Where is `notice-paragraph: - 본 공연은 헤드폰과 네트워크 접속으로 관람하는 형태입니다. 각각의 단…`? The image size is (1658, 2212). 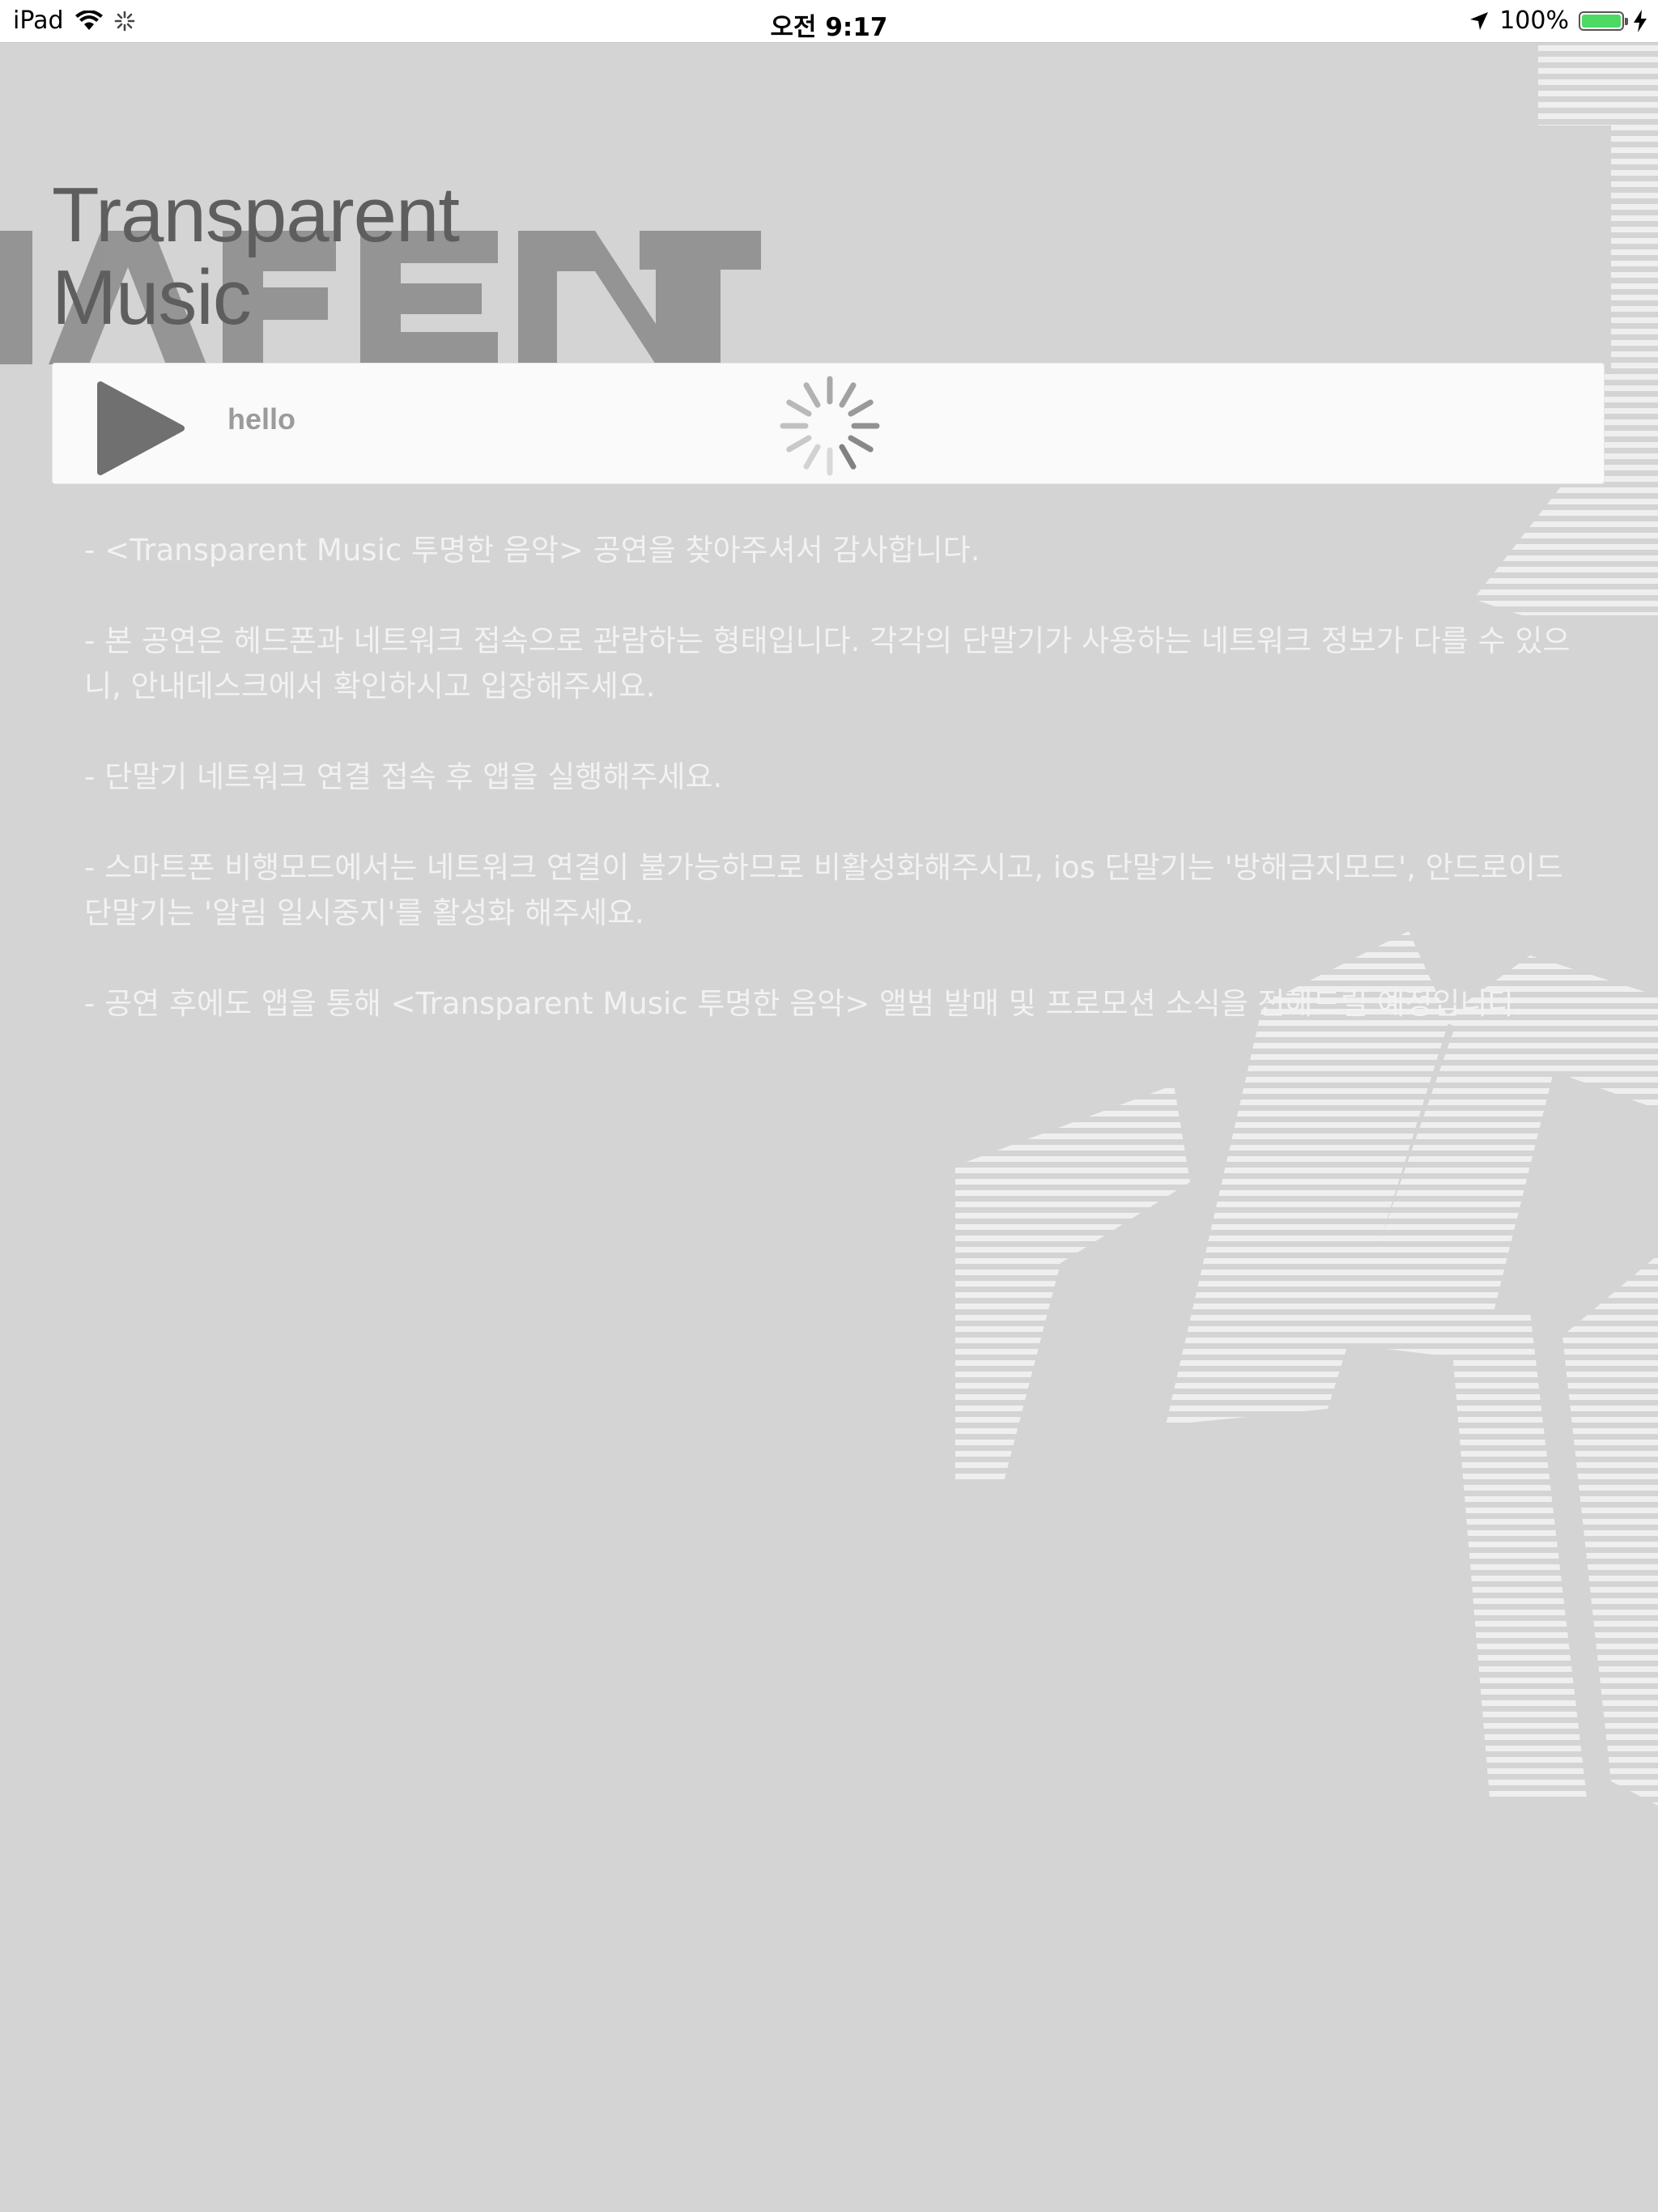 notice-paragraph: - 본 공연은 헤드폰과 네트워크 접속으로 관람하는 형태입니다. 각각의 단… is located at coordinates (827, 664).